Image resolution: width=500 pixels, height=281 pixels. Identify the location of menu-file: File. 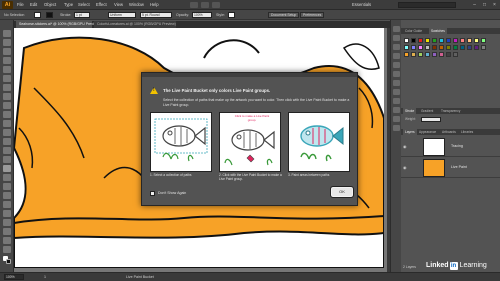
(20, 5).